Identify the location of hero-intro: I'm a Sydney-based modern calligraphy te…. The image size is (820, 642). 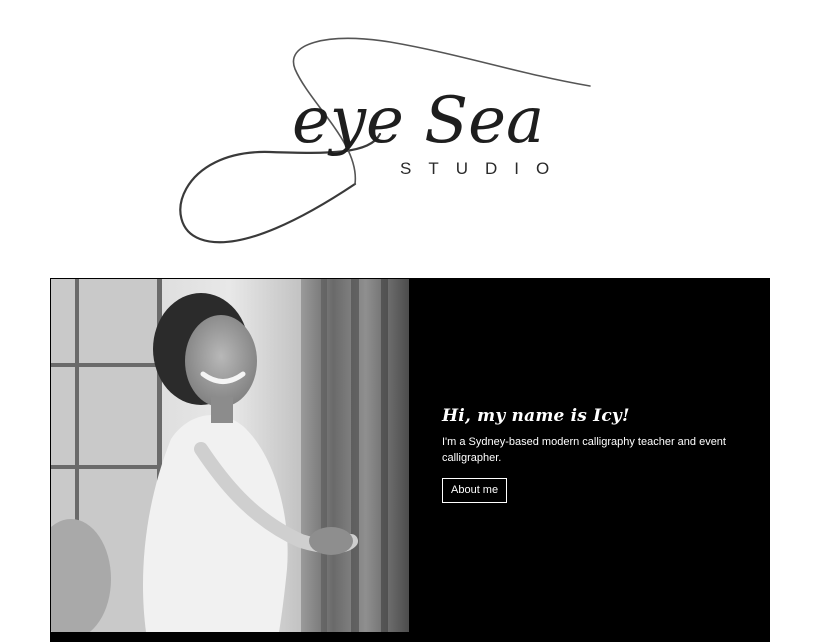
(584, 450).